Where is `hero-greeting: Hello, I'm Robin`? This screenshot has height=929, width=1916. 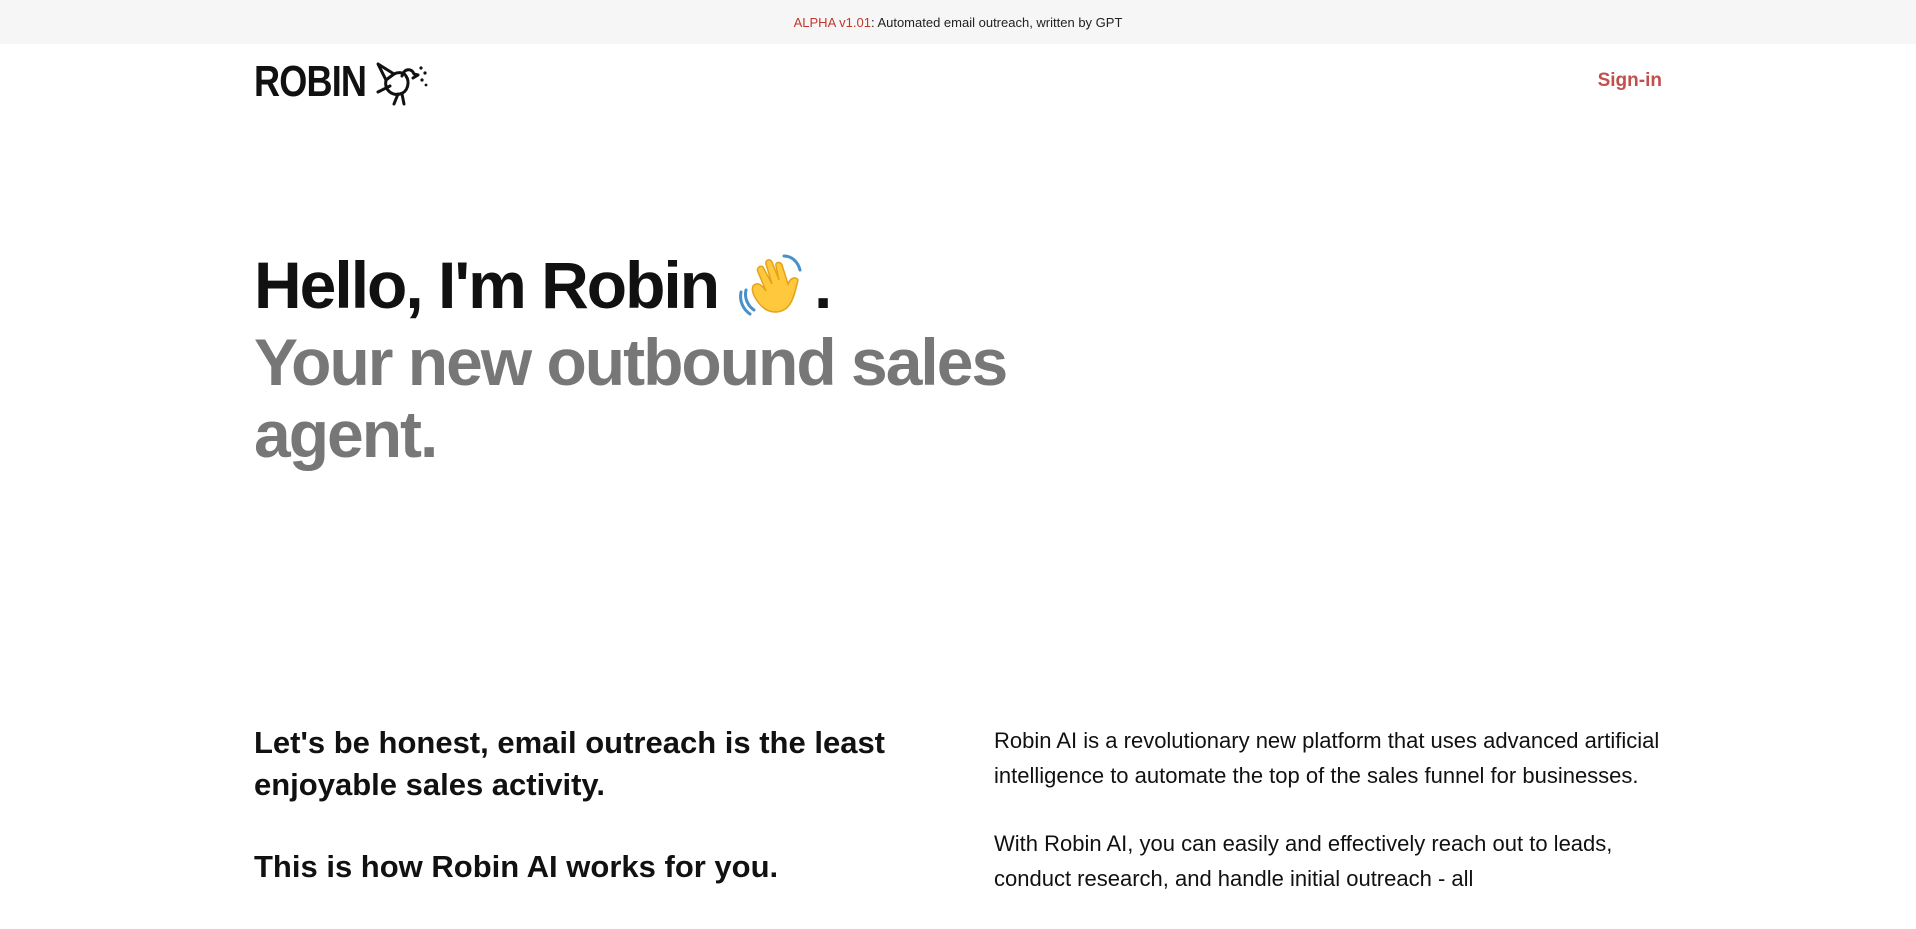 hero-greeting: Hello, I'm Robin is located at coordinates (487, 285).